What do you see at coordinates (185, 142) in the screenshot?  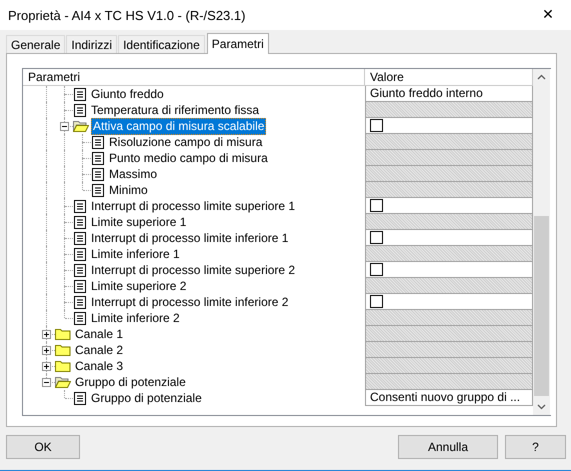 I see `tree-item: Risoluzione campo di misura` at bounding box center [185, 142].